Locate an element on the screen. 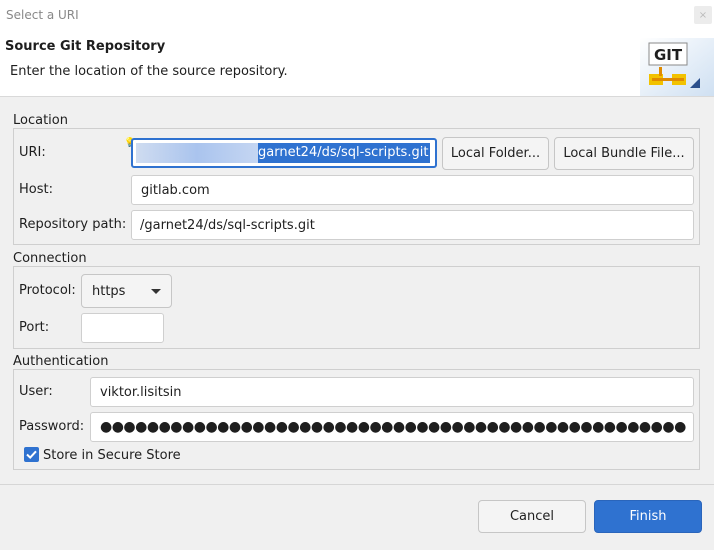 The image size is (714, 550). store-secure-checkbox is located at coordinates (31, 454).